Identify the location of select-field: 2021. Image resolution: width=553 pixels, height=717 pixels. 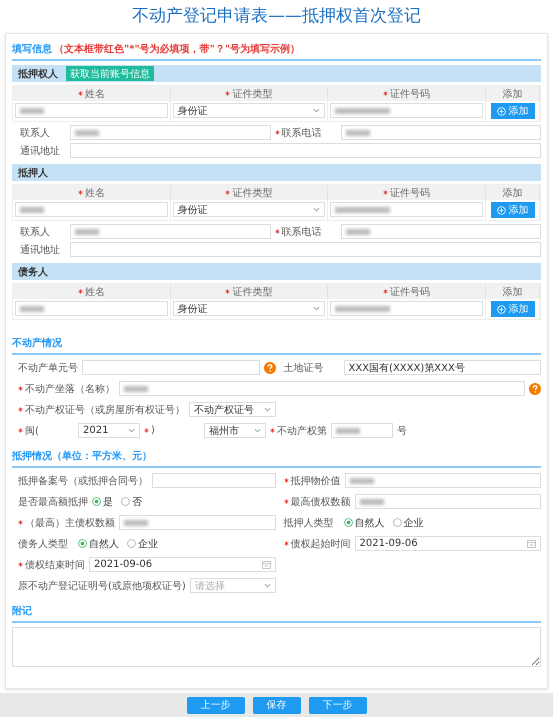
(109, 430).